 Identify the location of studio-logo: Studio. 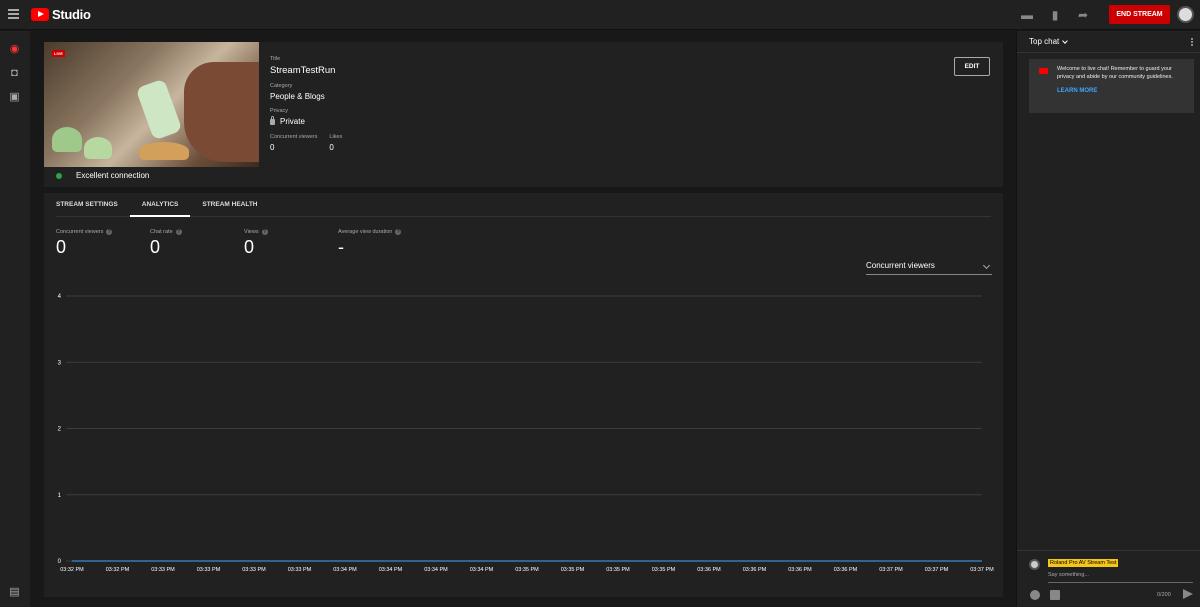
(61, 14).